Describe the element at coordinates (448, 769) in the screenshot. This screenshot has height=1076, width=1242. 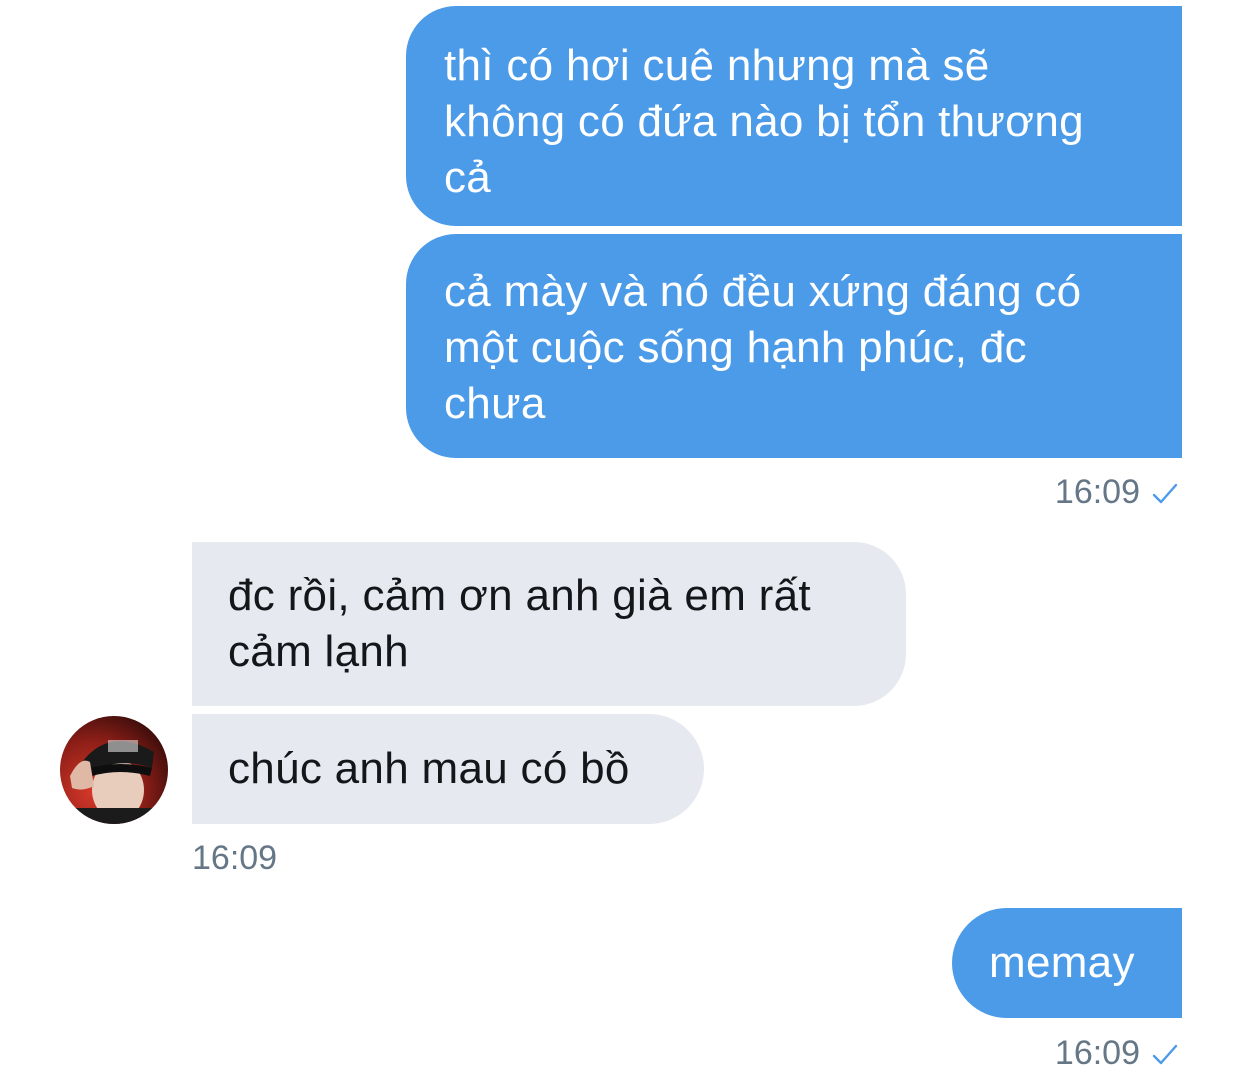
I see `message-bubble-received: chúc anh mau có bồ` at that location.